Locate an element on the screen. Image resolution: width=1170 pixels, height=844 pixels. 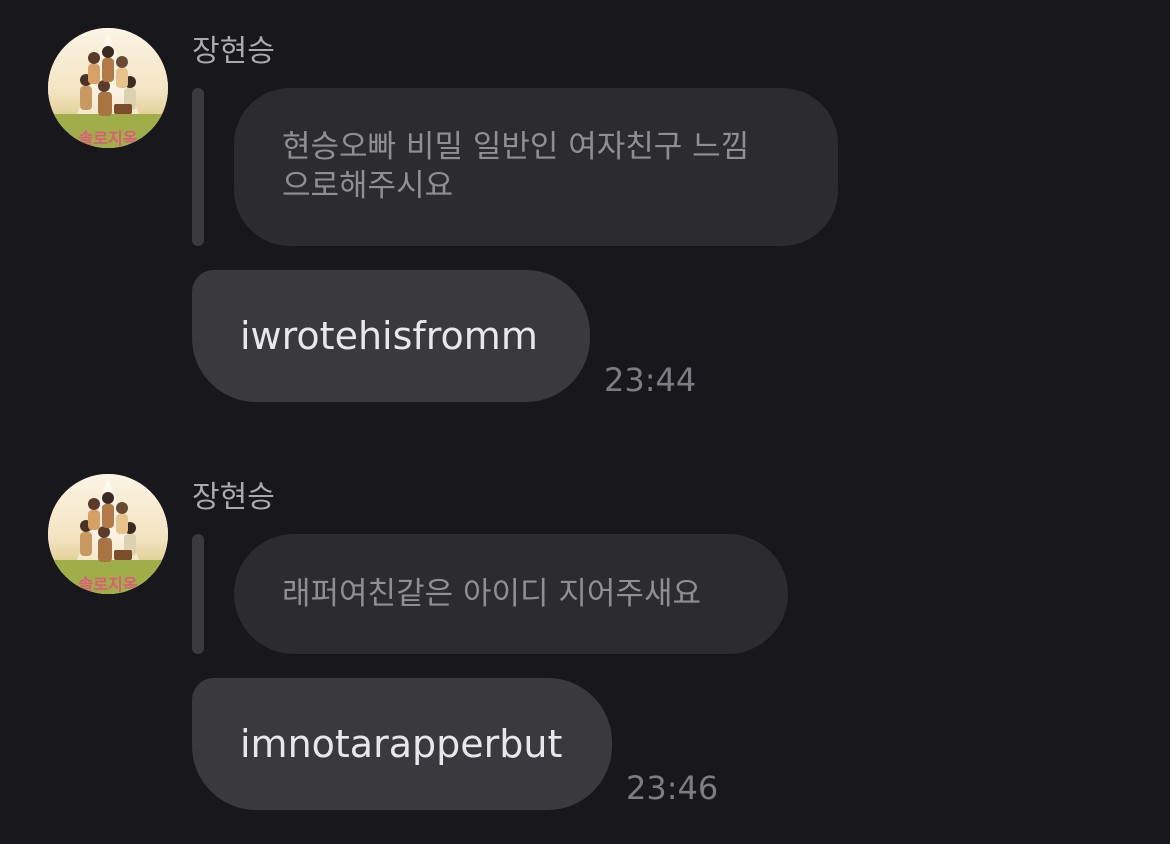
message-bubble: iwrotehisfromm is located at coordinates (391, 336).